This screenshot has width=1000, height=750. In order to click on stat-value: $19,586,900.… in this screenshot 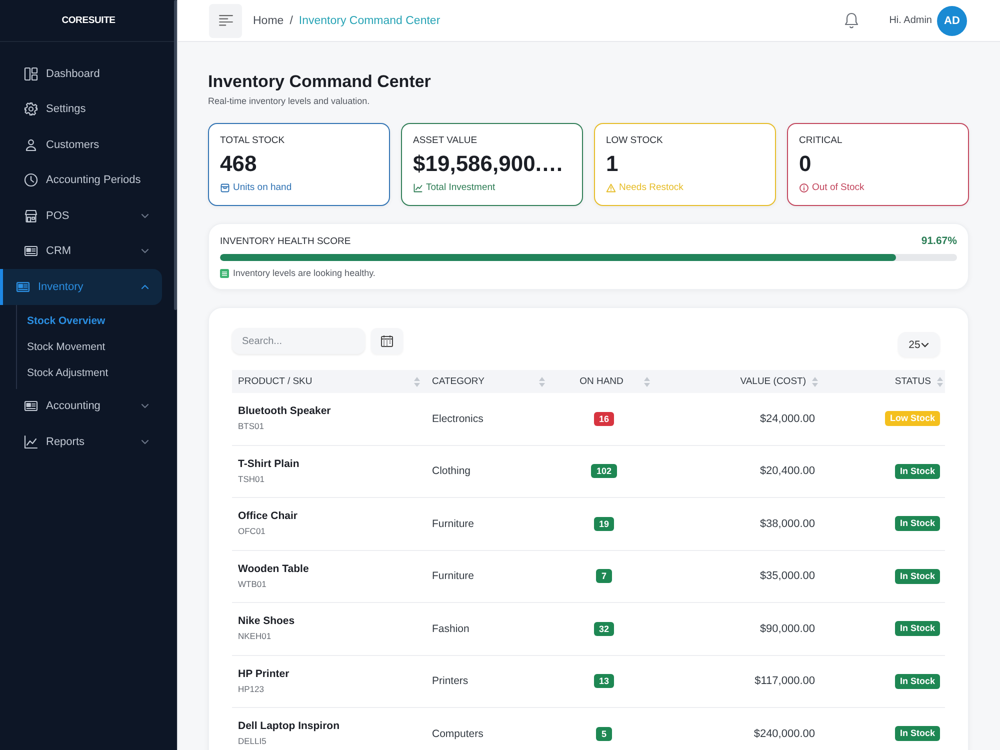, I will do `click(488, 164)`.